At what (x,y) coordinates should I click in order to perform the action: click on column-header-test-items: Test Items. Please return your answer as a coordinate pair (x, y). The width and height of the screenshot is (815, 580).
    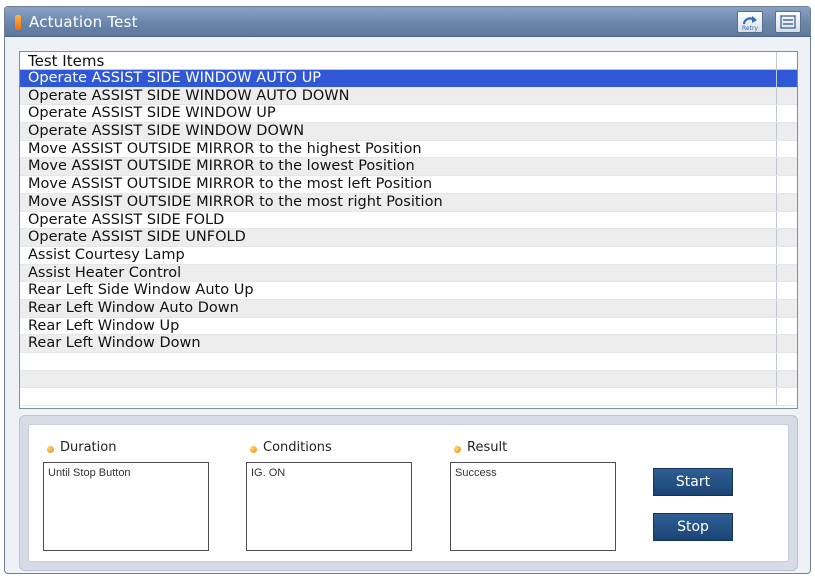
    Looking at the image, I should click on (408, 61).